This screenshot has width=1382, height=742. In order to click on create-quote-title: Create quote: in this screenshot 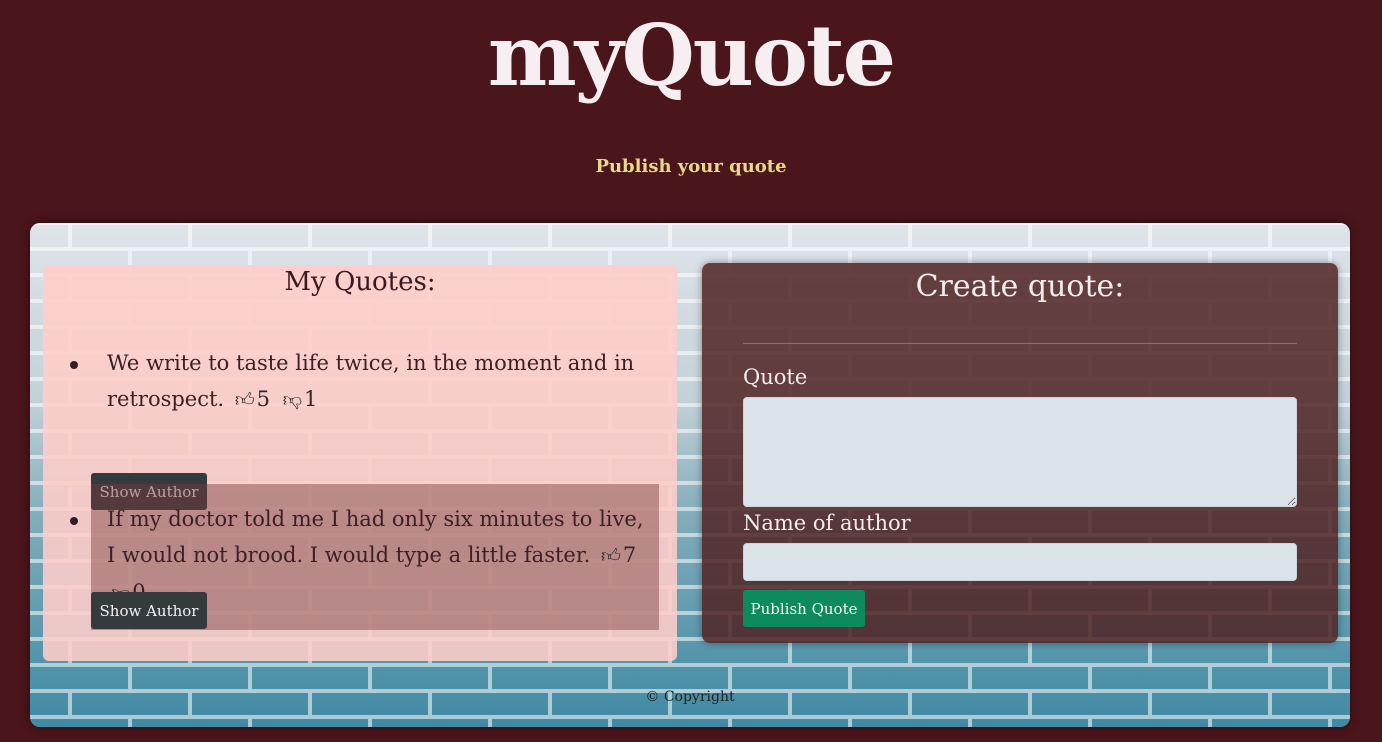, I will do `click(1020, 286)`.